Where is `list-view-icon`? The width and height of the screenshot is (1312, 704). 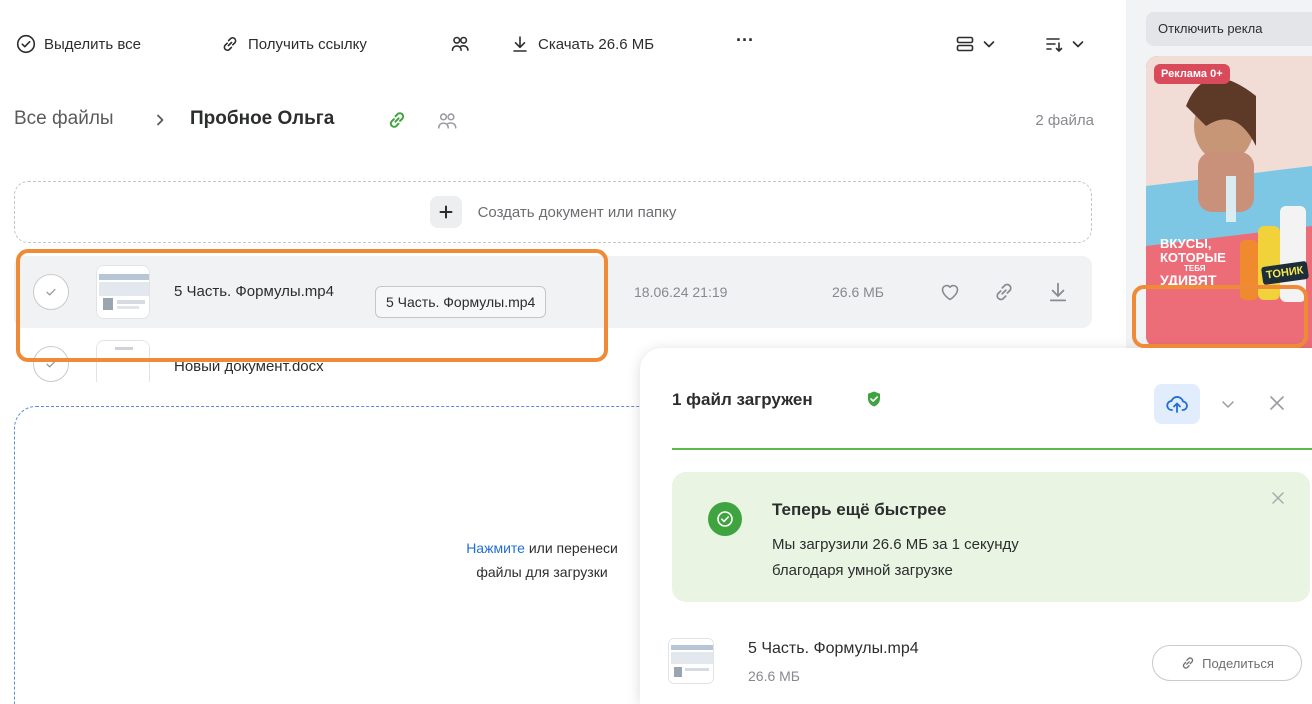
list-view-icon is located at coordinates (965, 44).